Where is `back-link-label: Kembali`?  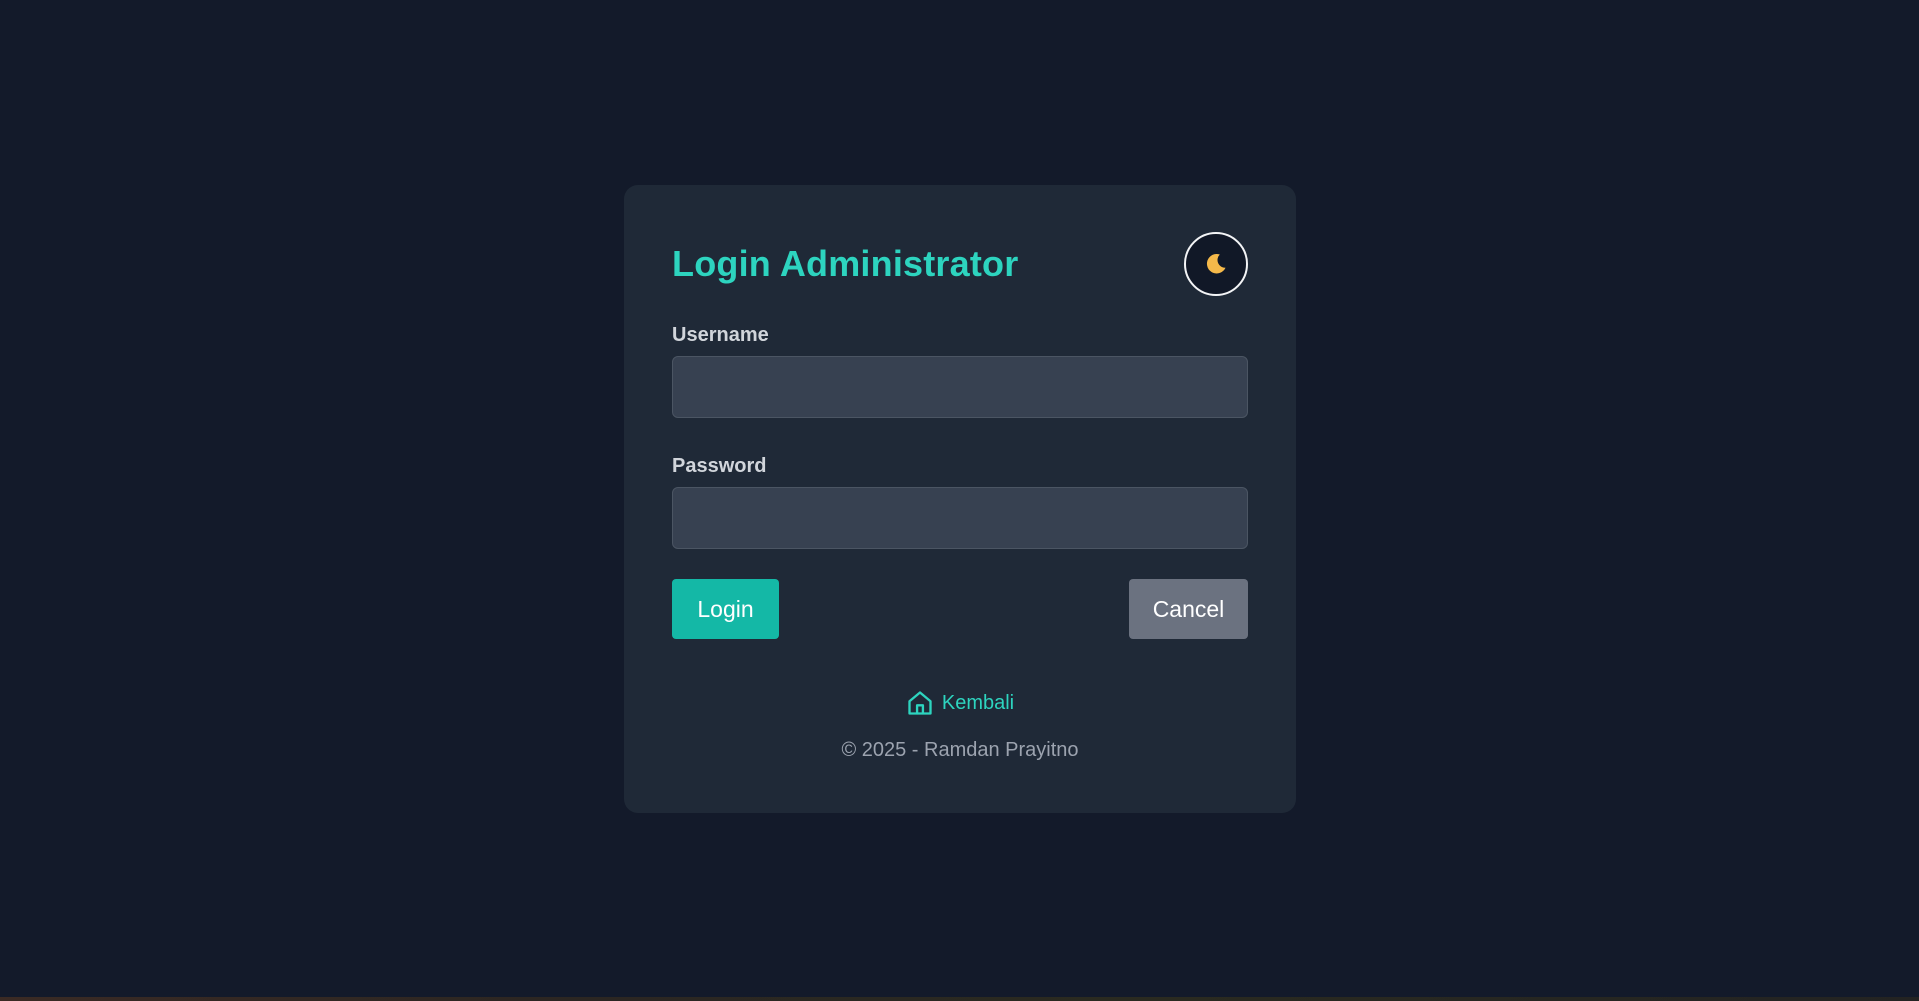
back-link-label: Kembali is located at coordinates (978, 702).